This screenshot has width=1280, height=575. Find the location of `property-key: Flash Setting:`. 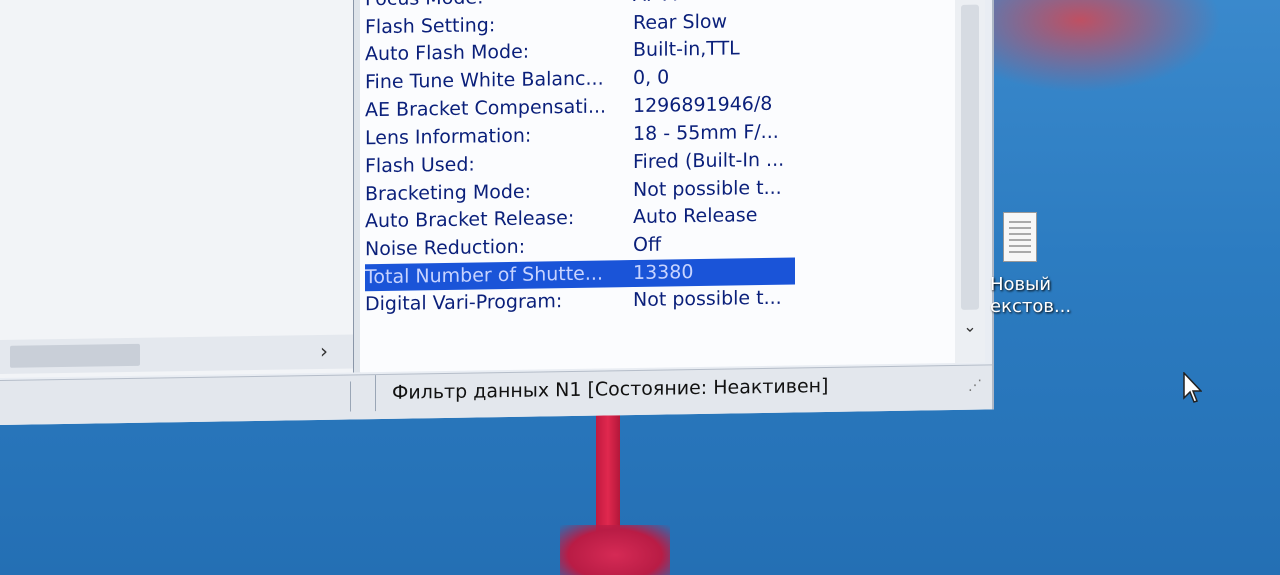

property-key: Flash Setting: is located at coordinates (430, 26).